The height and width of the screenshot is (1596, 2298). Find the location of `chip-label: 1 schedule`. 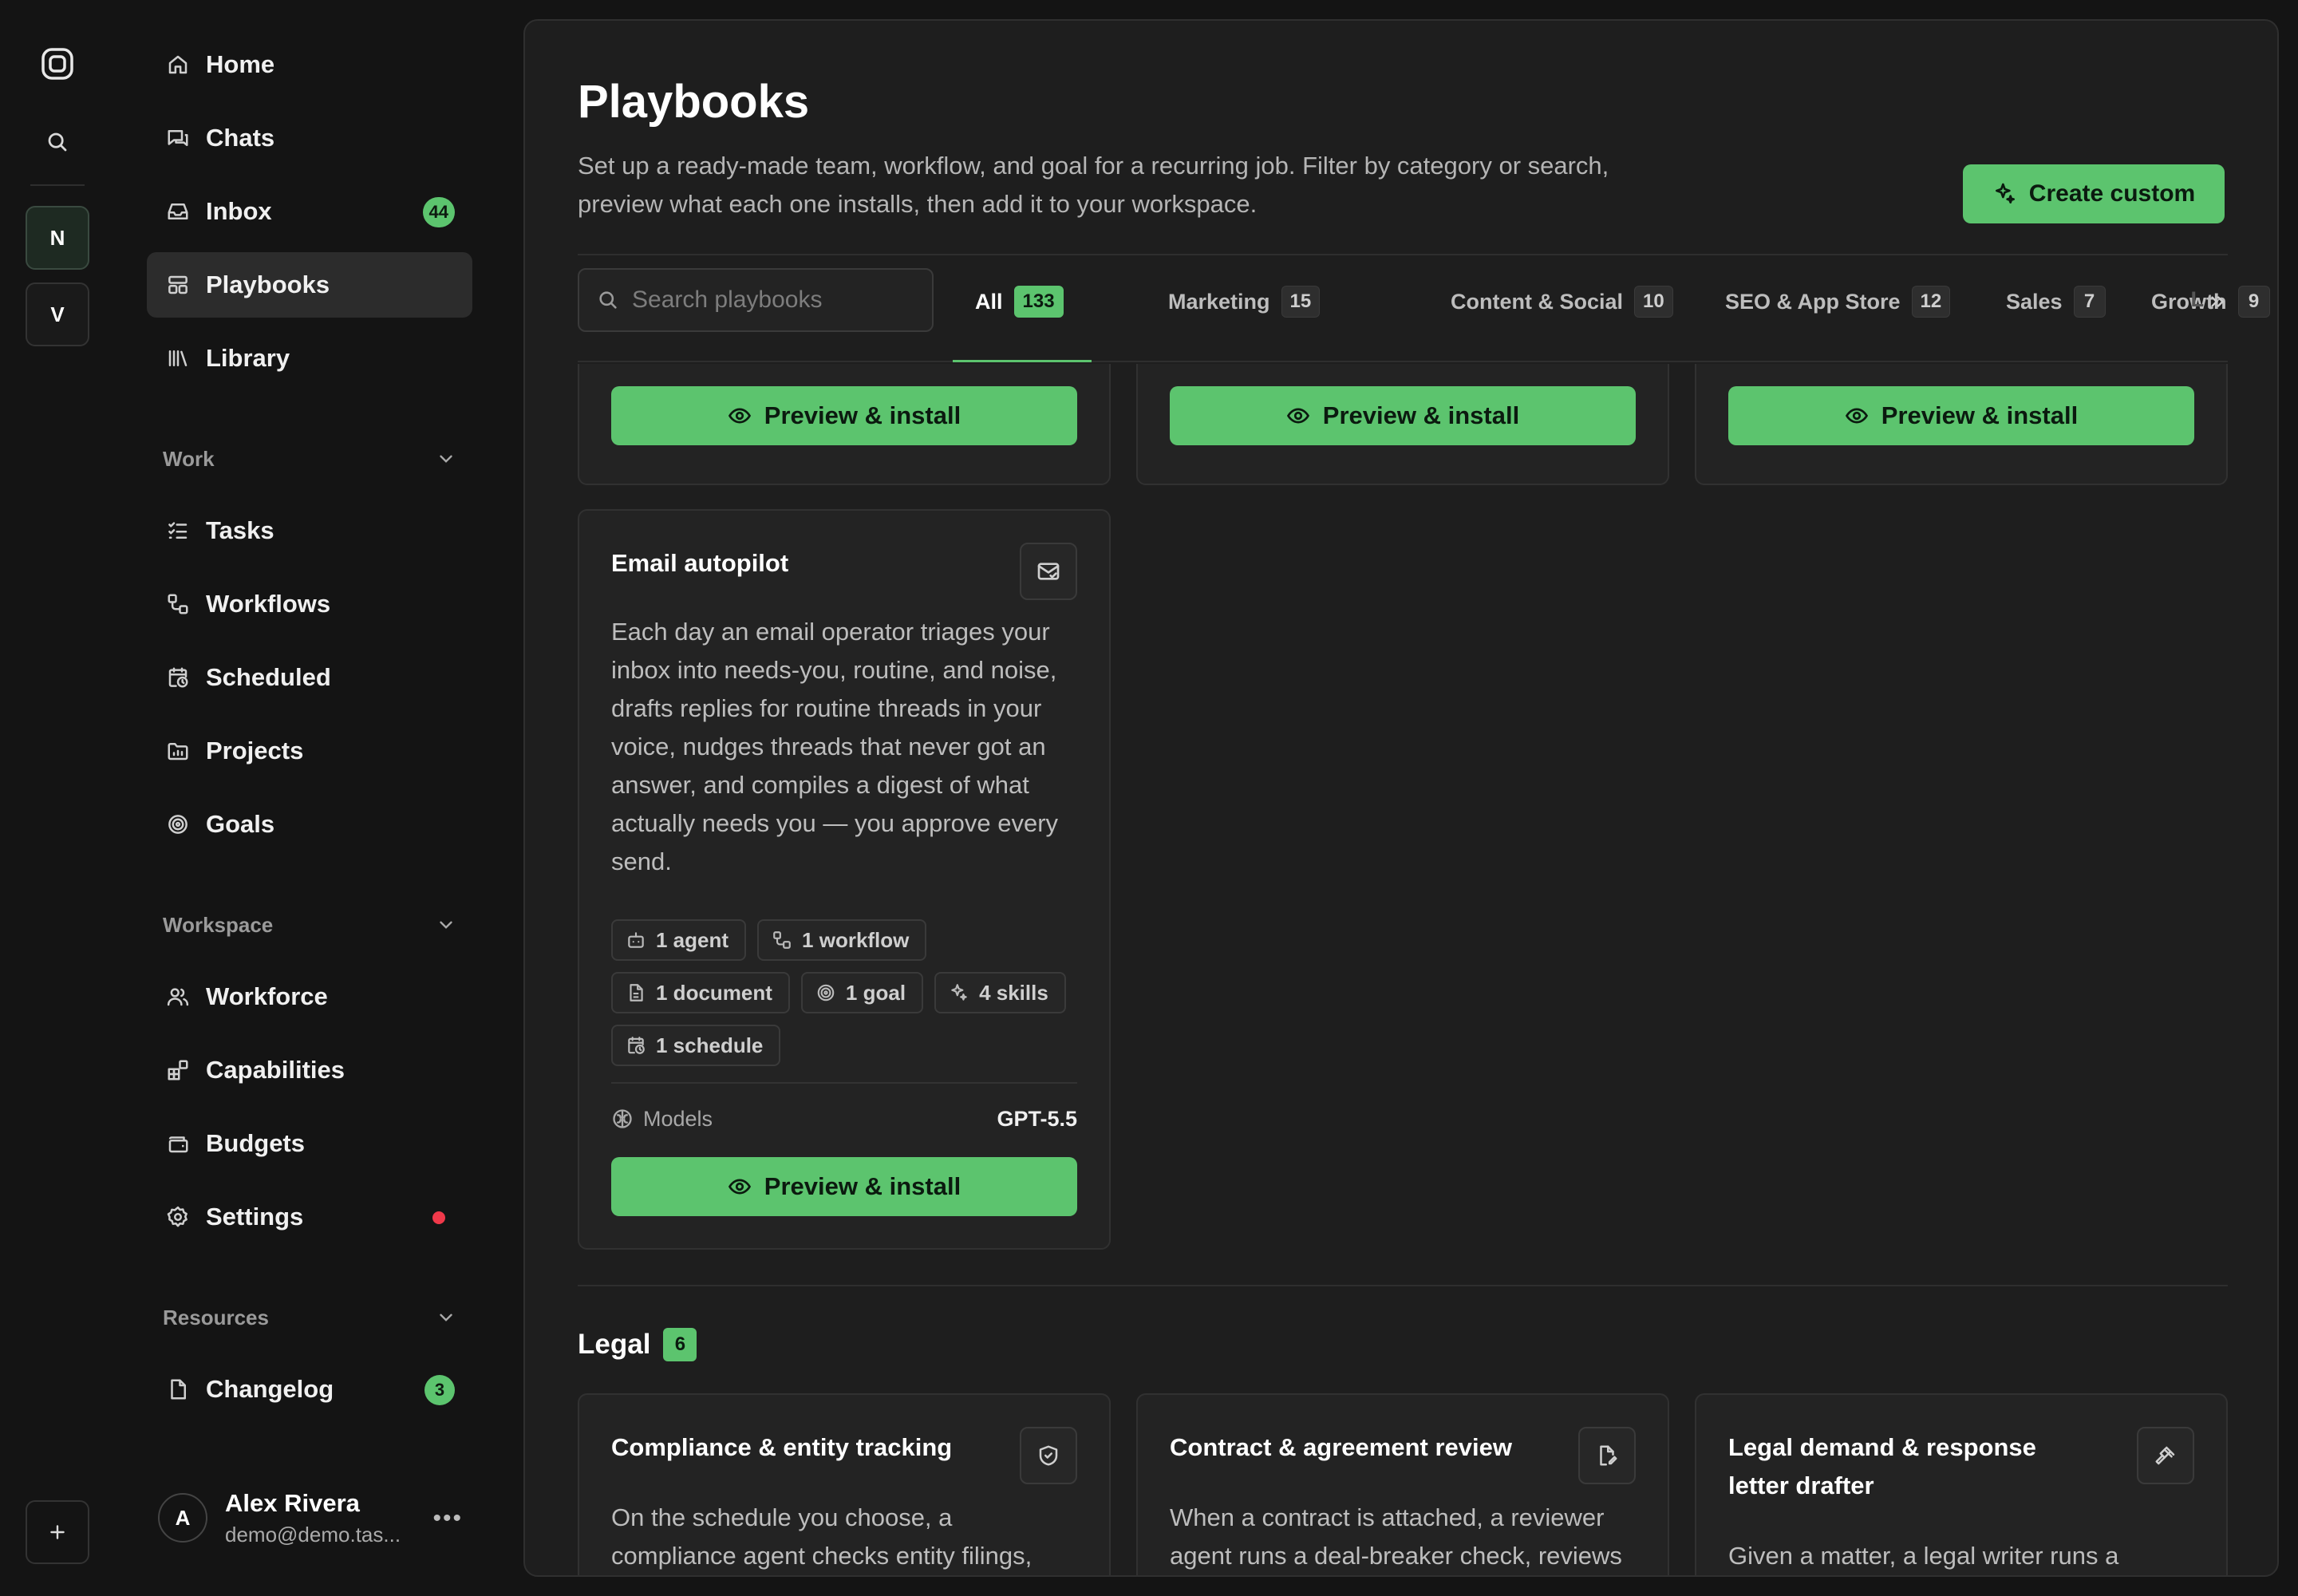

chip-label: 1 schedule is located at coordinates (710, 1045).